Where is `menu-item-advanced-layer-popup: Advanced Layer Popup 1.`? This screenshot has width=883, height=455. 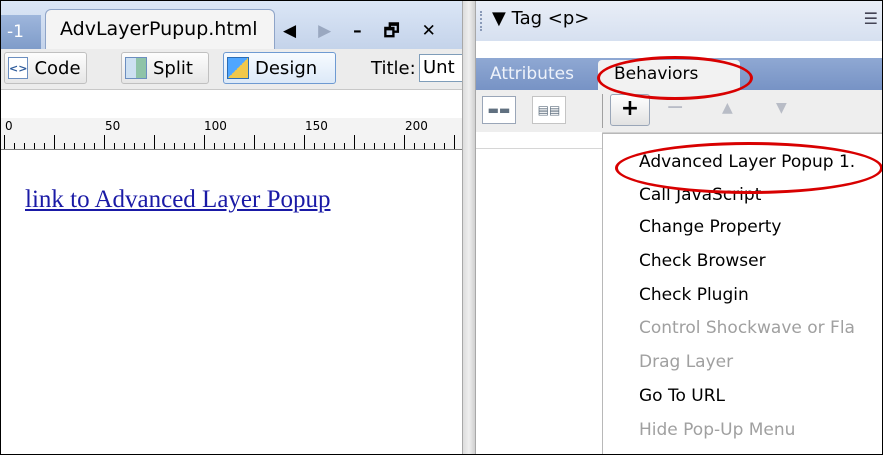 menu-item-advanced-layer-popup: Advanced Layer Popup 1. is located at coordinates (747, 162).